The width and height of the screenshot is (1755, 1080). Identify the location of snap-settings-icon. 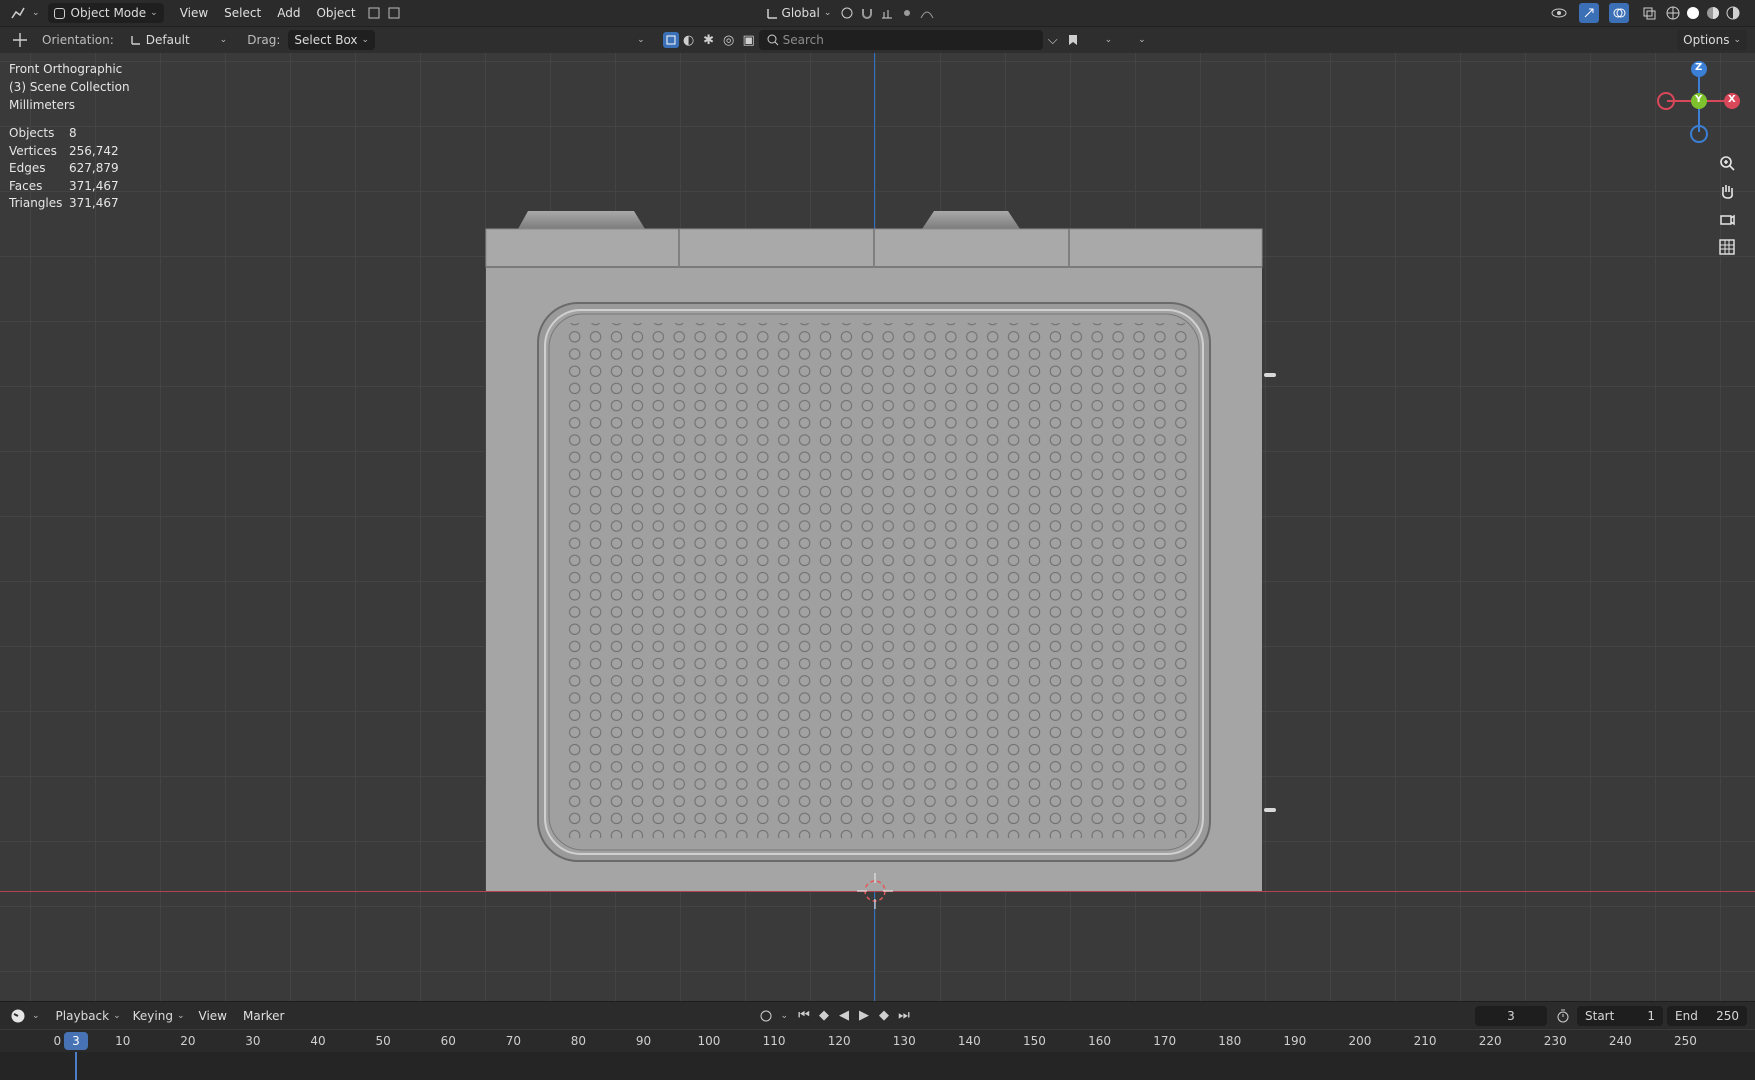
(394, 13).